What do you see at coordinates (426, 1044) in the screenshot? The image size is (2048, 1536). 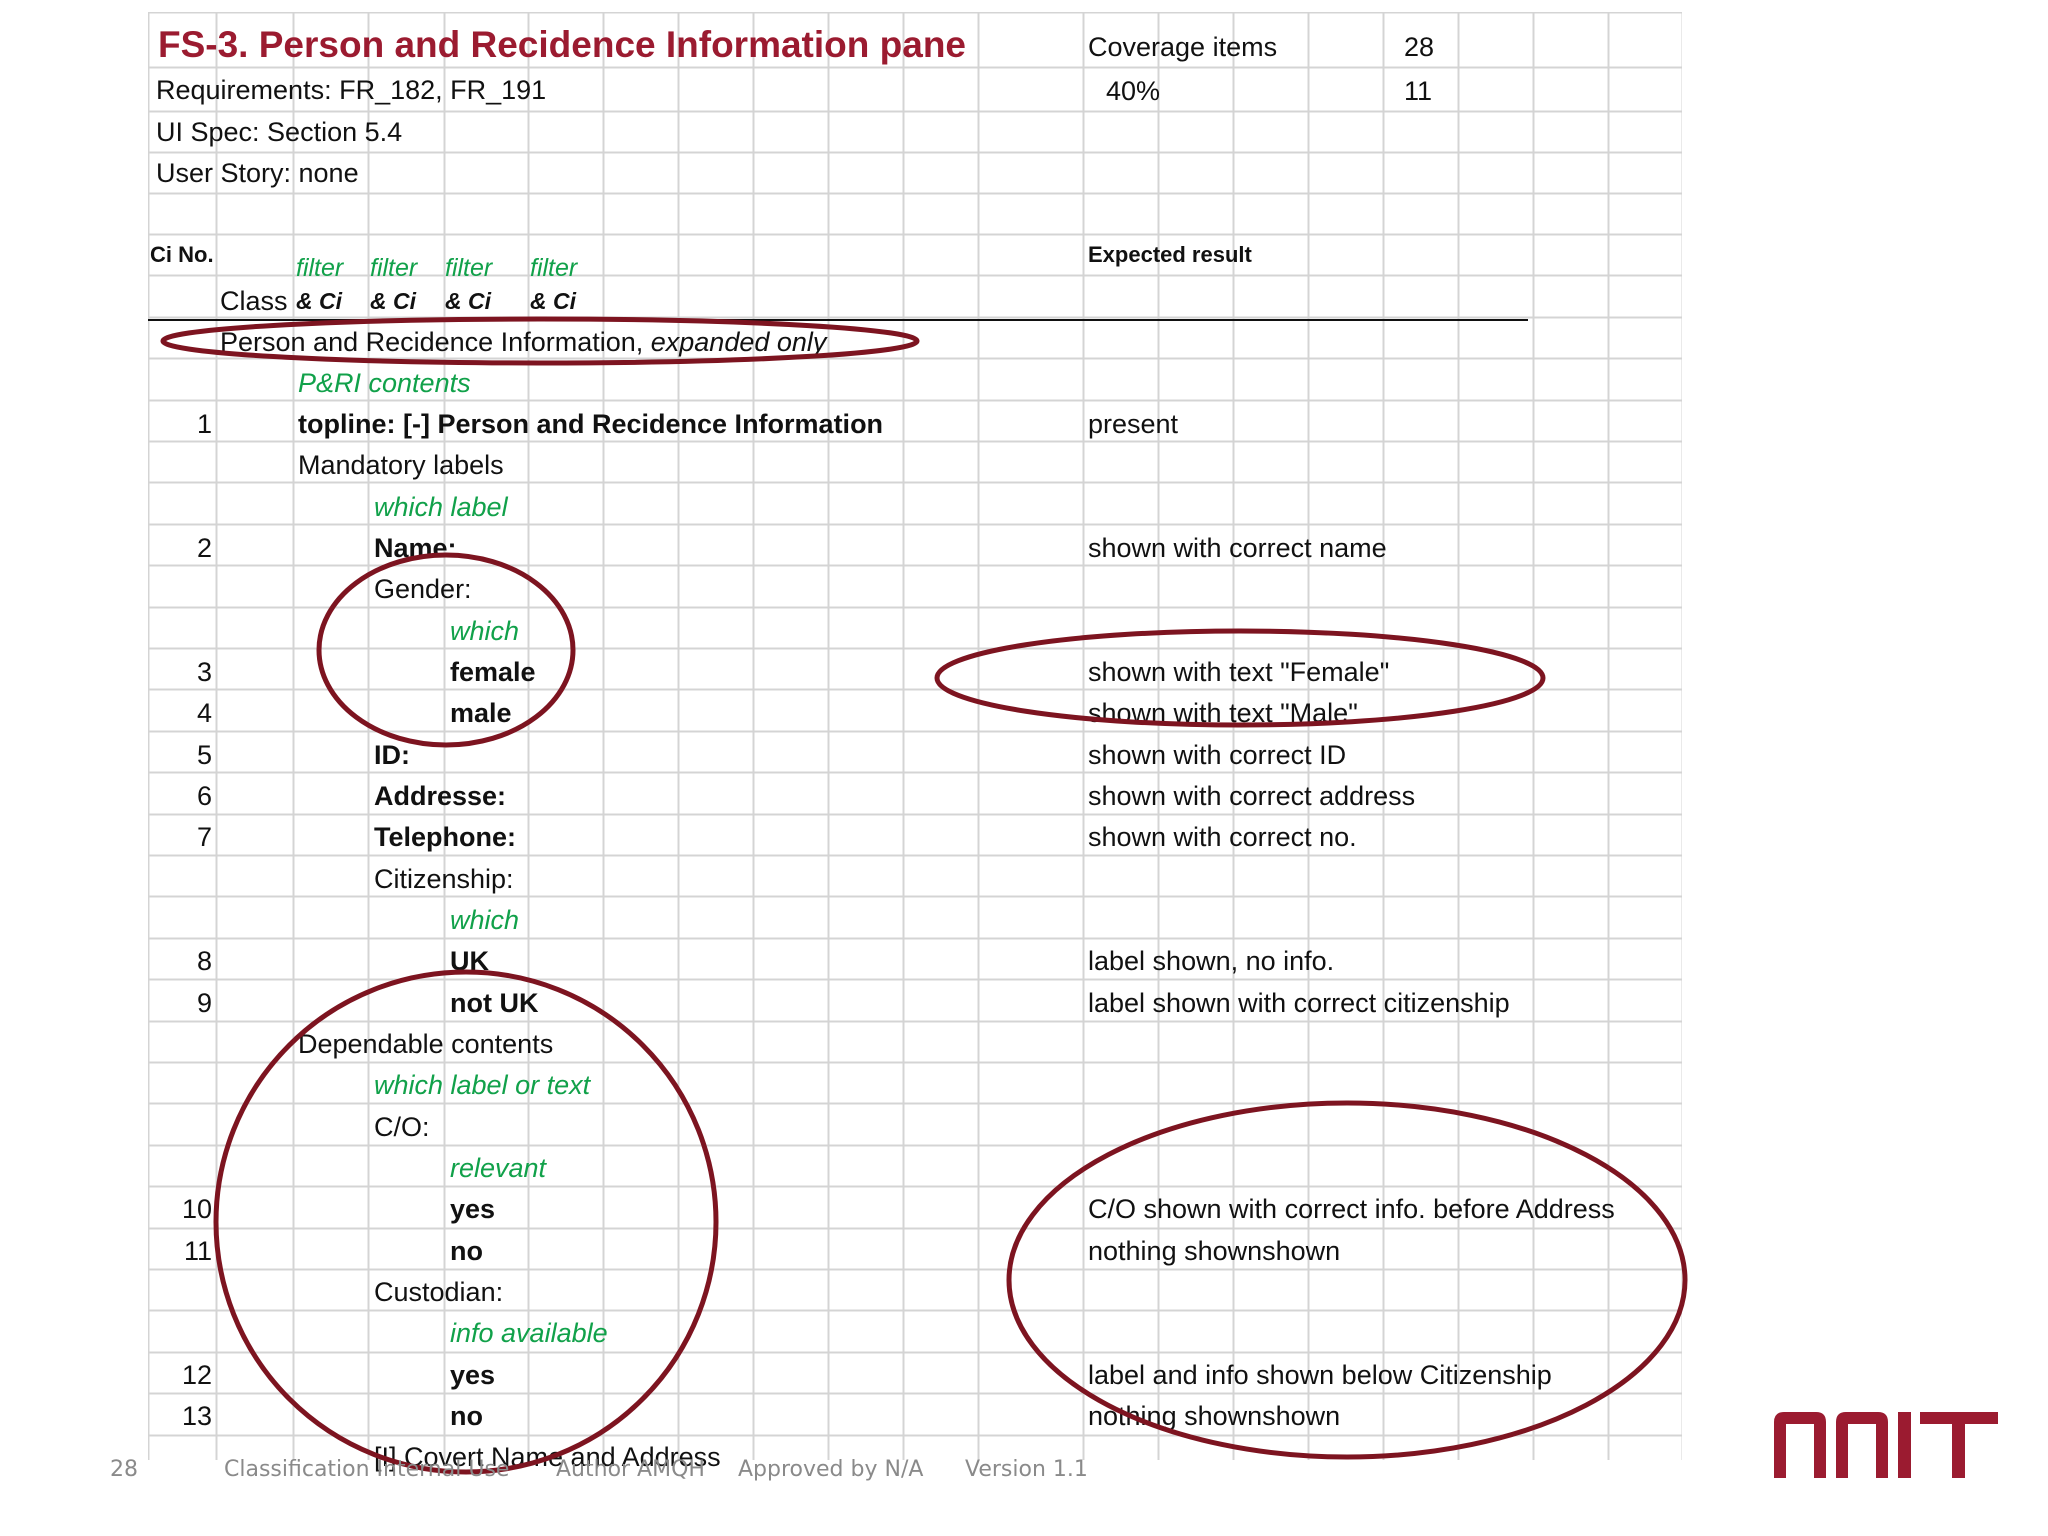 I see `group-label: Dependable contents` at bounding box center [426, 1044].